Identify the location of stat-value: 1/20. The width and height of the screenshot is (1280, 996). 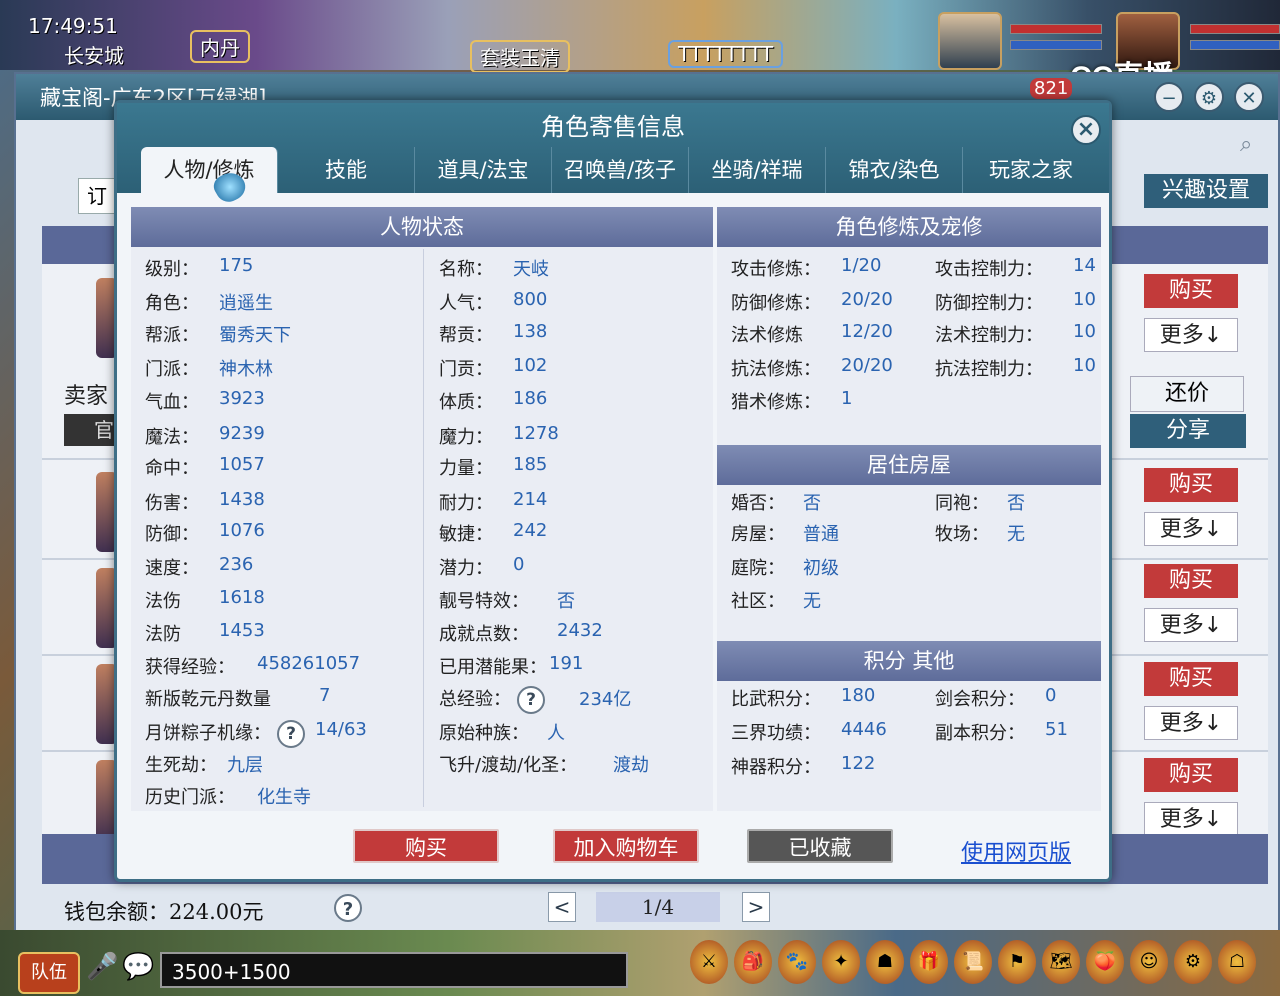
(861, 265).